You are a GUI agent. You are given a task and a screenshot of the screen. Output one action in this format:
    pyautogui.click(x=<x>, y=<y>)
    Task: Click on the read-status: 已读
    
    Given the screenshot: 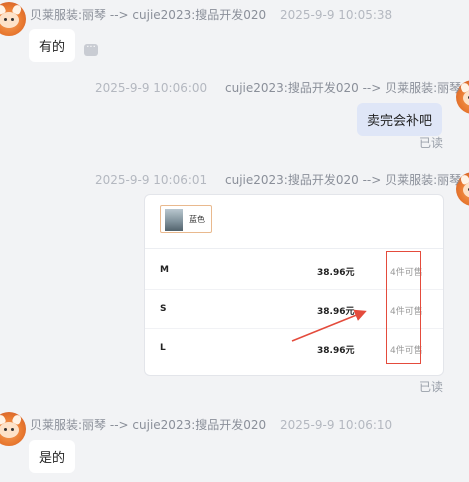 What is the action you would take?
    pyautogui.click(x=431, y=387)
    